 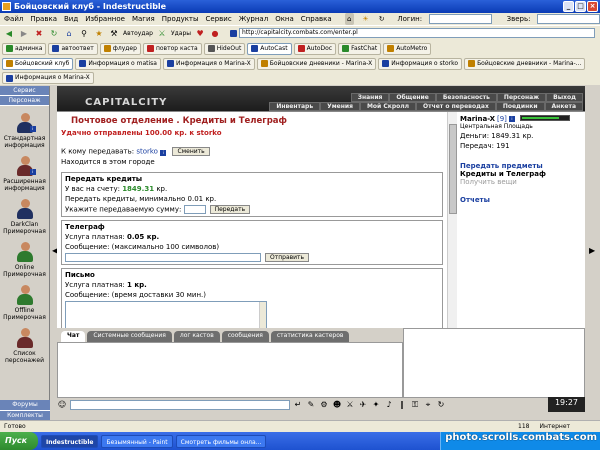 What do you see at coordinates (180, 19) in the screenshot?
I see `menu-products: Продукты` at bounding box center [180, 19].